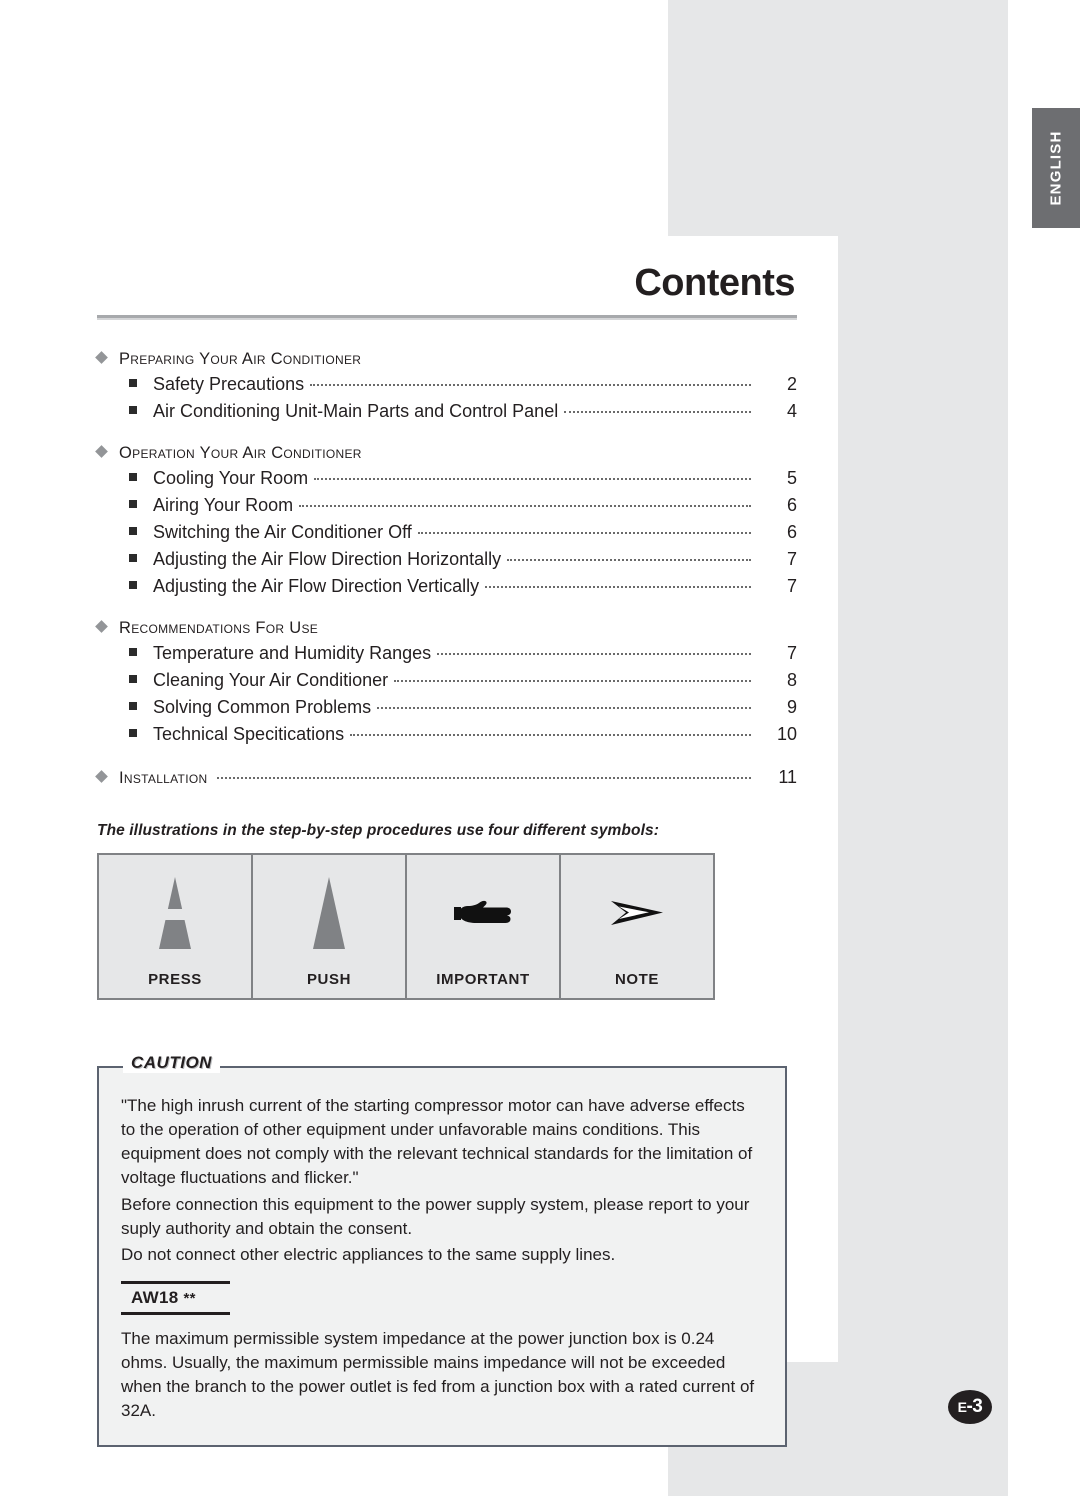 The image size is (1080, 1496). What do you see at coordinates (483, 979) in the screenshot?
I see `symbol-label: IMPORTANT` at bounding box center [483, 979].